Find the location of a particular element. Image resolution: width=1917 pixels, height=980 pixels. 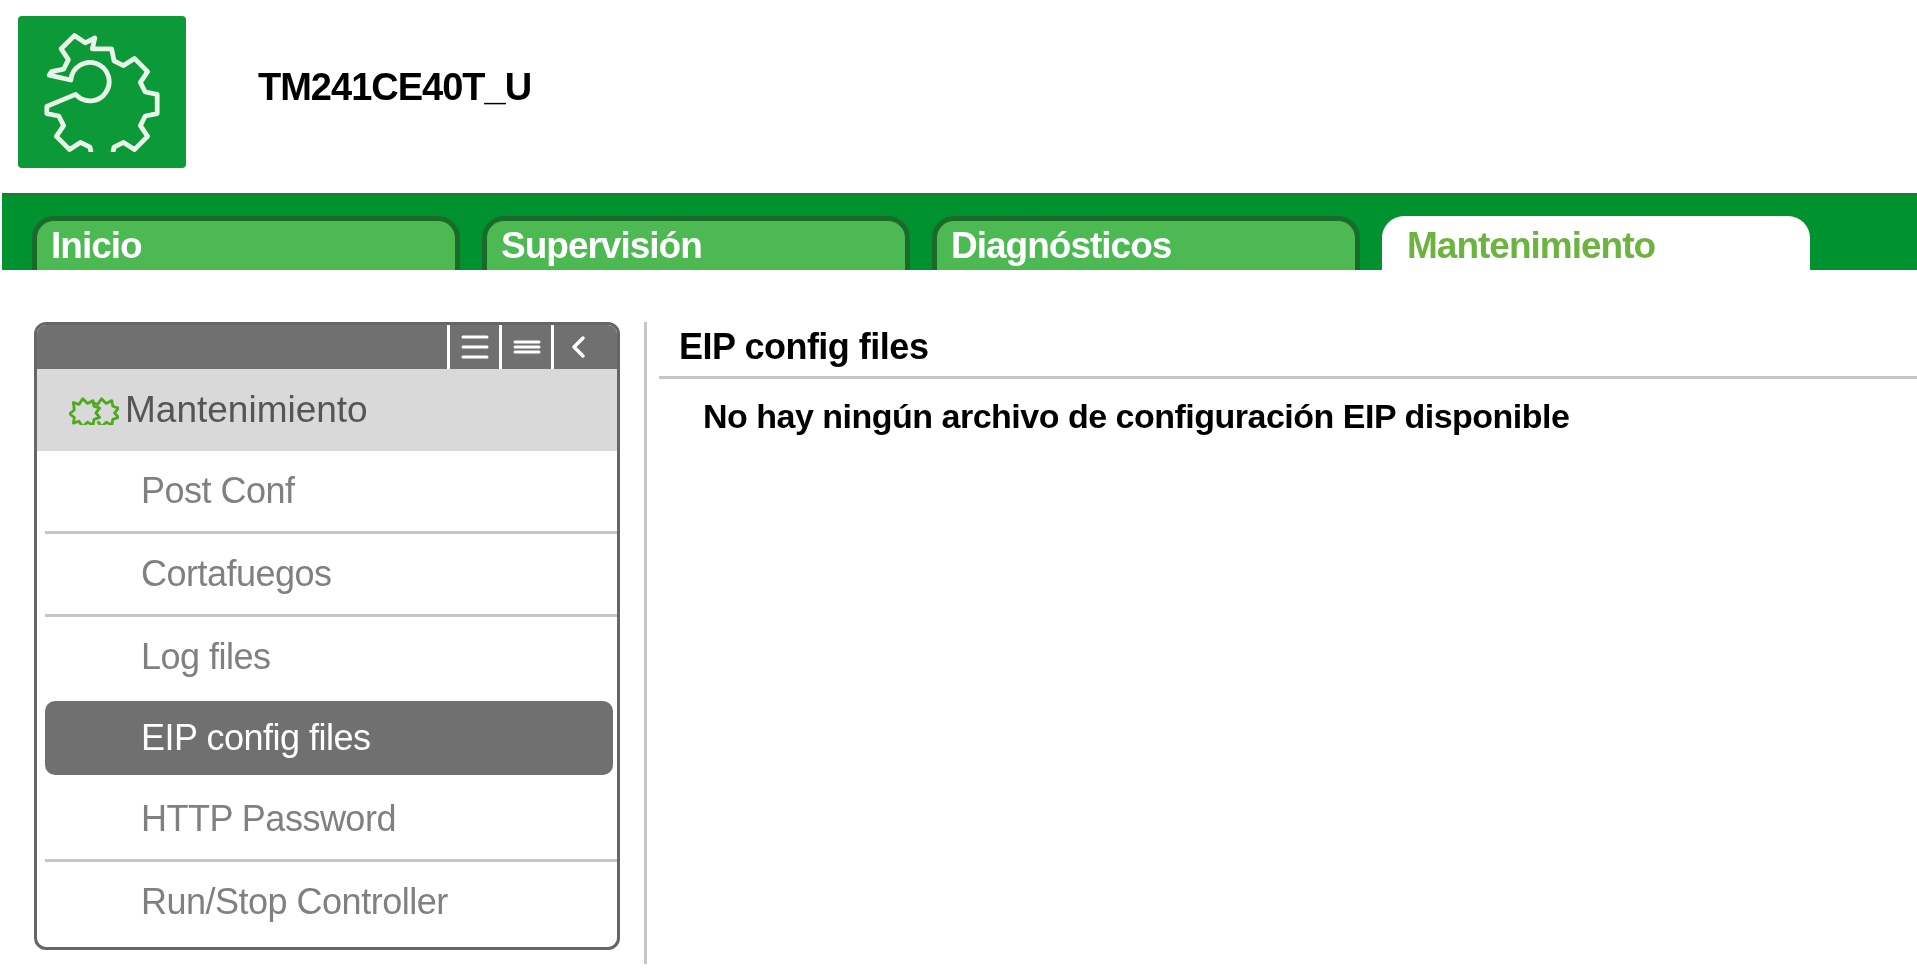

tab: Supervisión is located at coordinates (696, 243).